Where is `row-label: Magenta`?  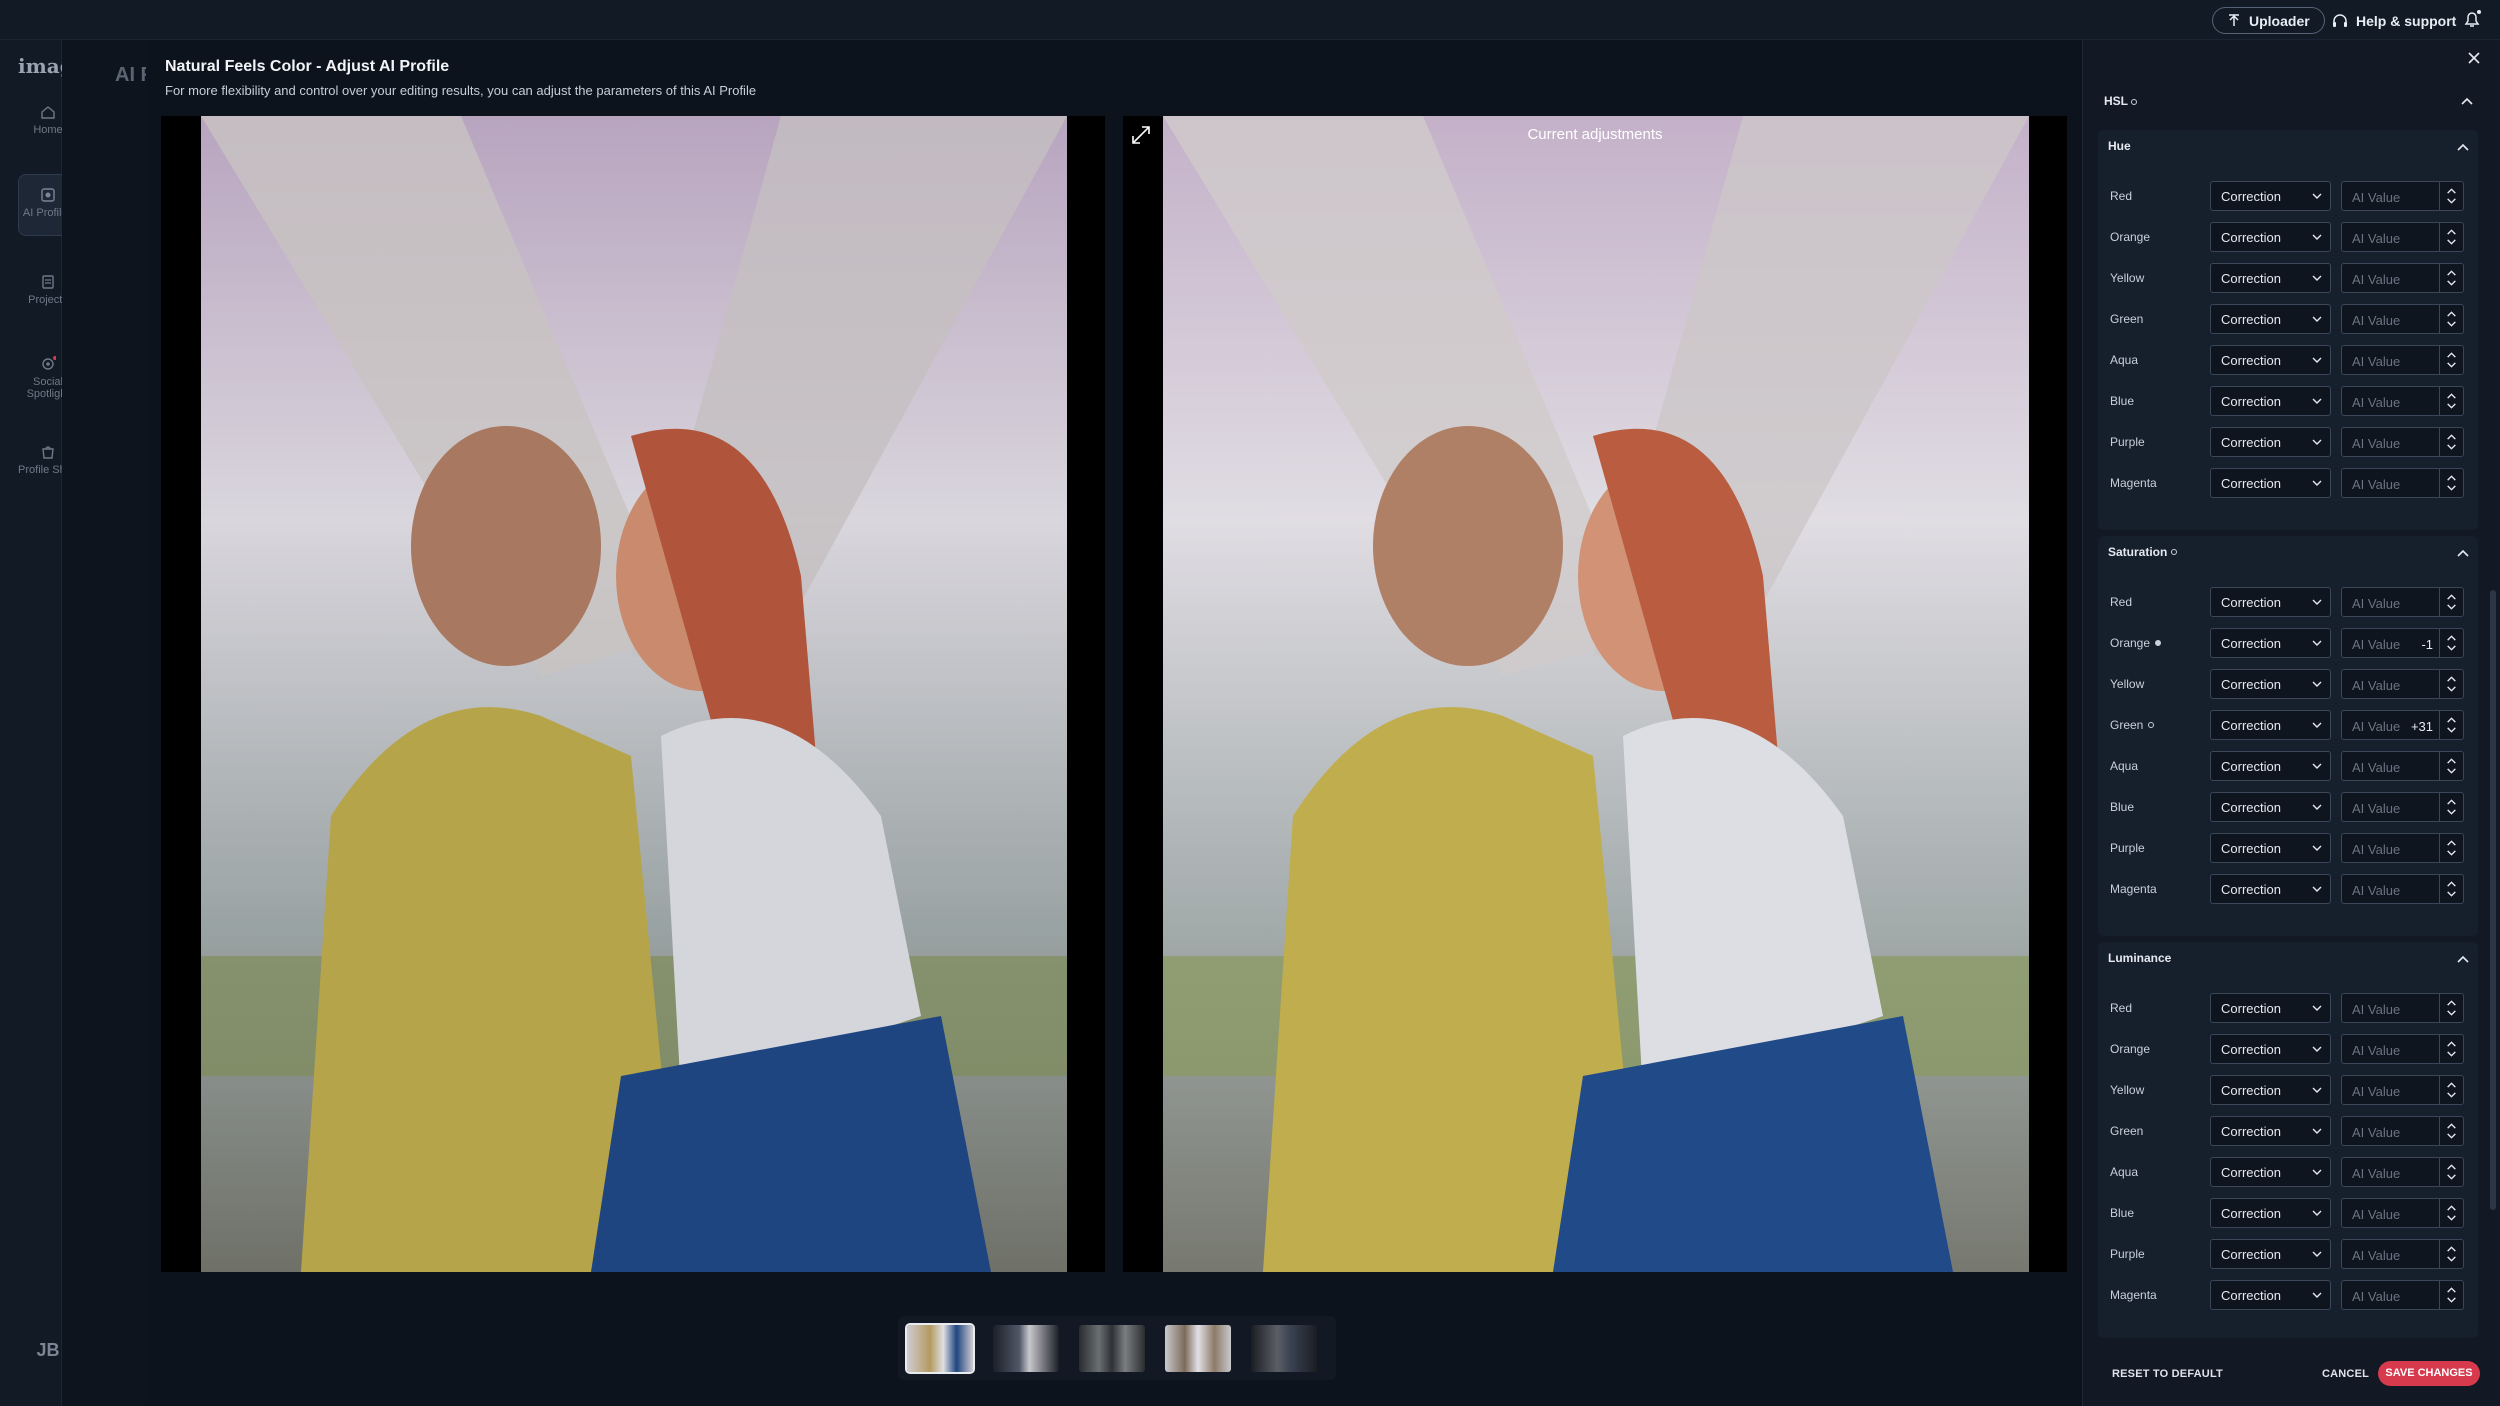 row-label: Magenta is located at coordinates (2133, 483).